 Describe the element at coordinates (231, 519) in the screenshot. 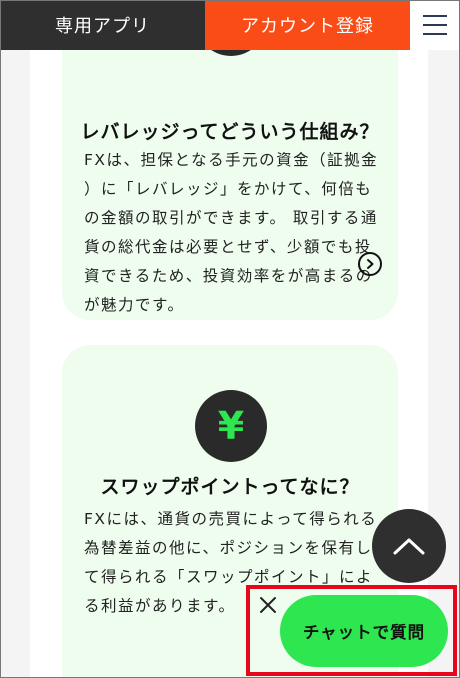

I see `card-body-line: FXには、通貨の売買によって得られる` at that location.